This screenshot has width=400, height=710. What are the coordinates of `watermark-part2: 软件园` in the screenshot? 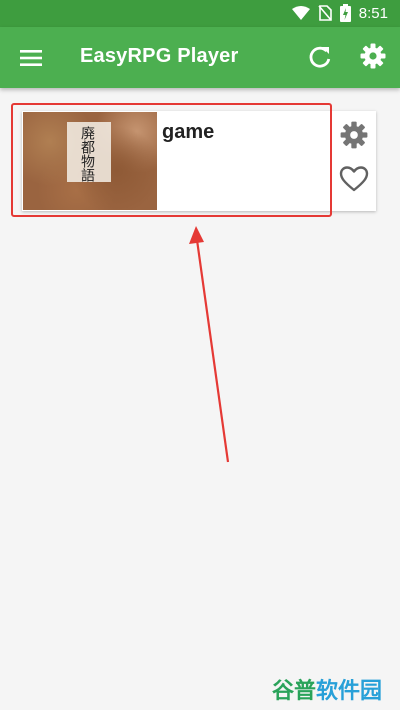 It's located at (349, 691).